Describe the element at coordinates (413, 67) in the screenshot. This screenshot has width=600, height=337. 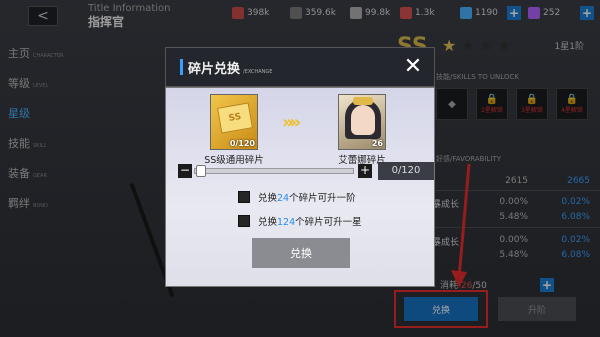
I see `close-icon: ✕` at that location.